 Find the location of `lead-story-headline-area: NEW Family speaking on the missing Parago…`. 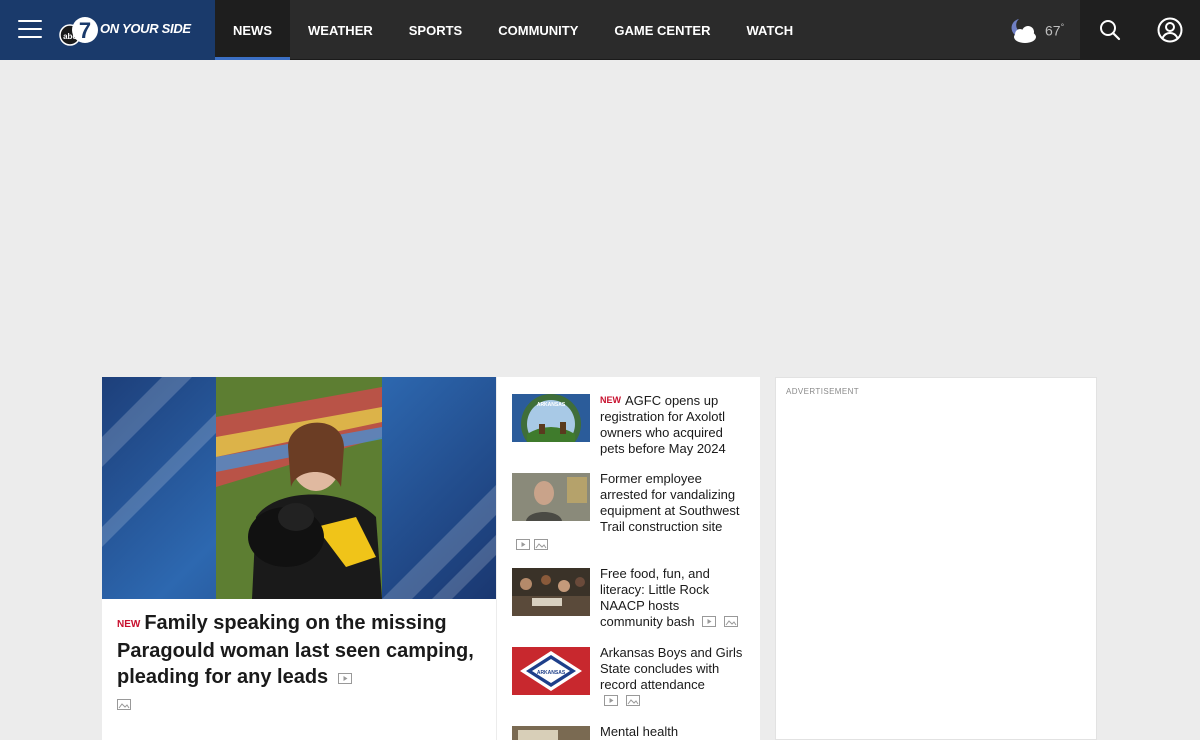

lead-story-headline-area: NEW Family speaking on the missing Parago… is located at coordinates (299, 662).